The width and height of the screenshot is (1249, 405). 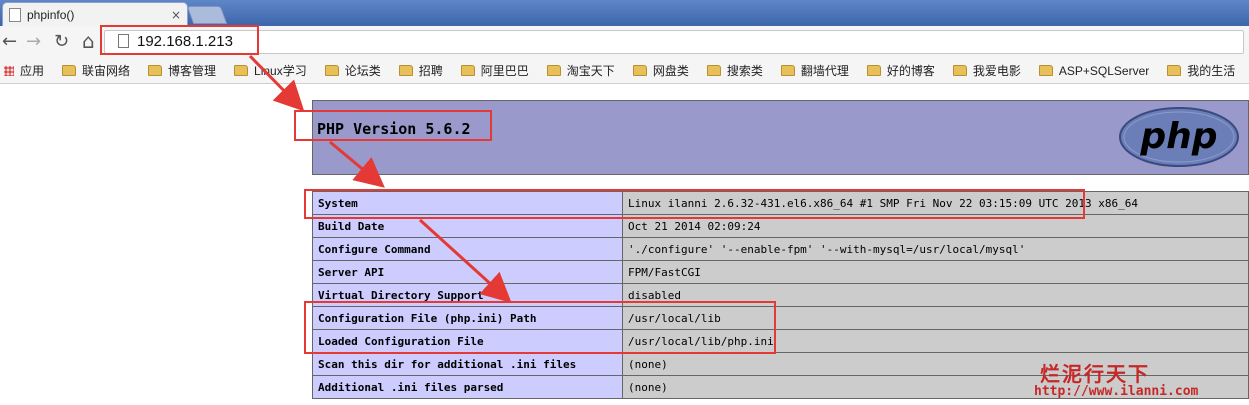 I want to click on watermark-url: http://www.ilanni.com, so click(x=1116, y=391).